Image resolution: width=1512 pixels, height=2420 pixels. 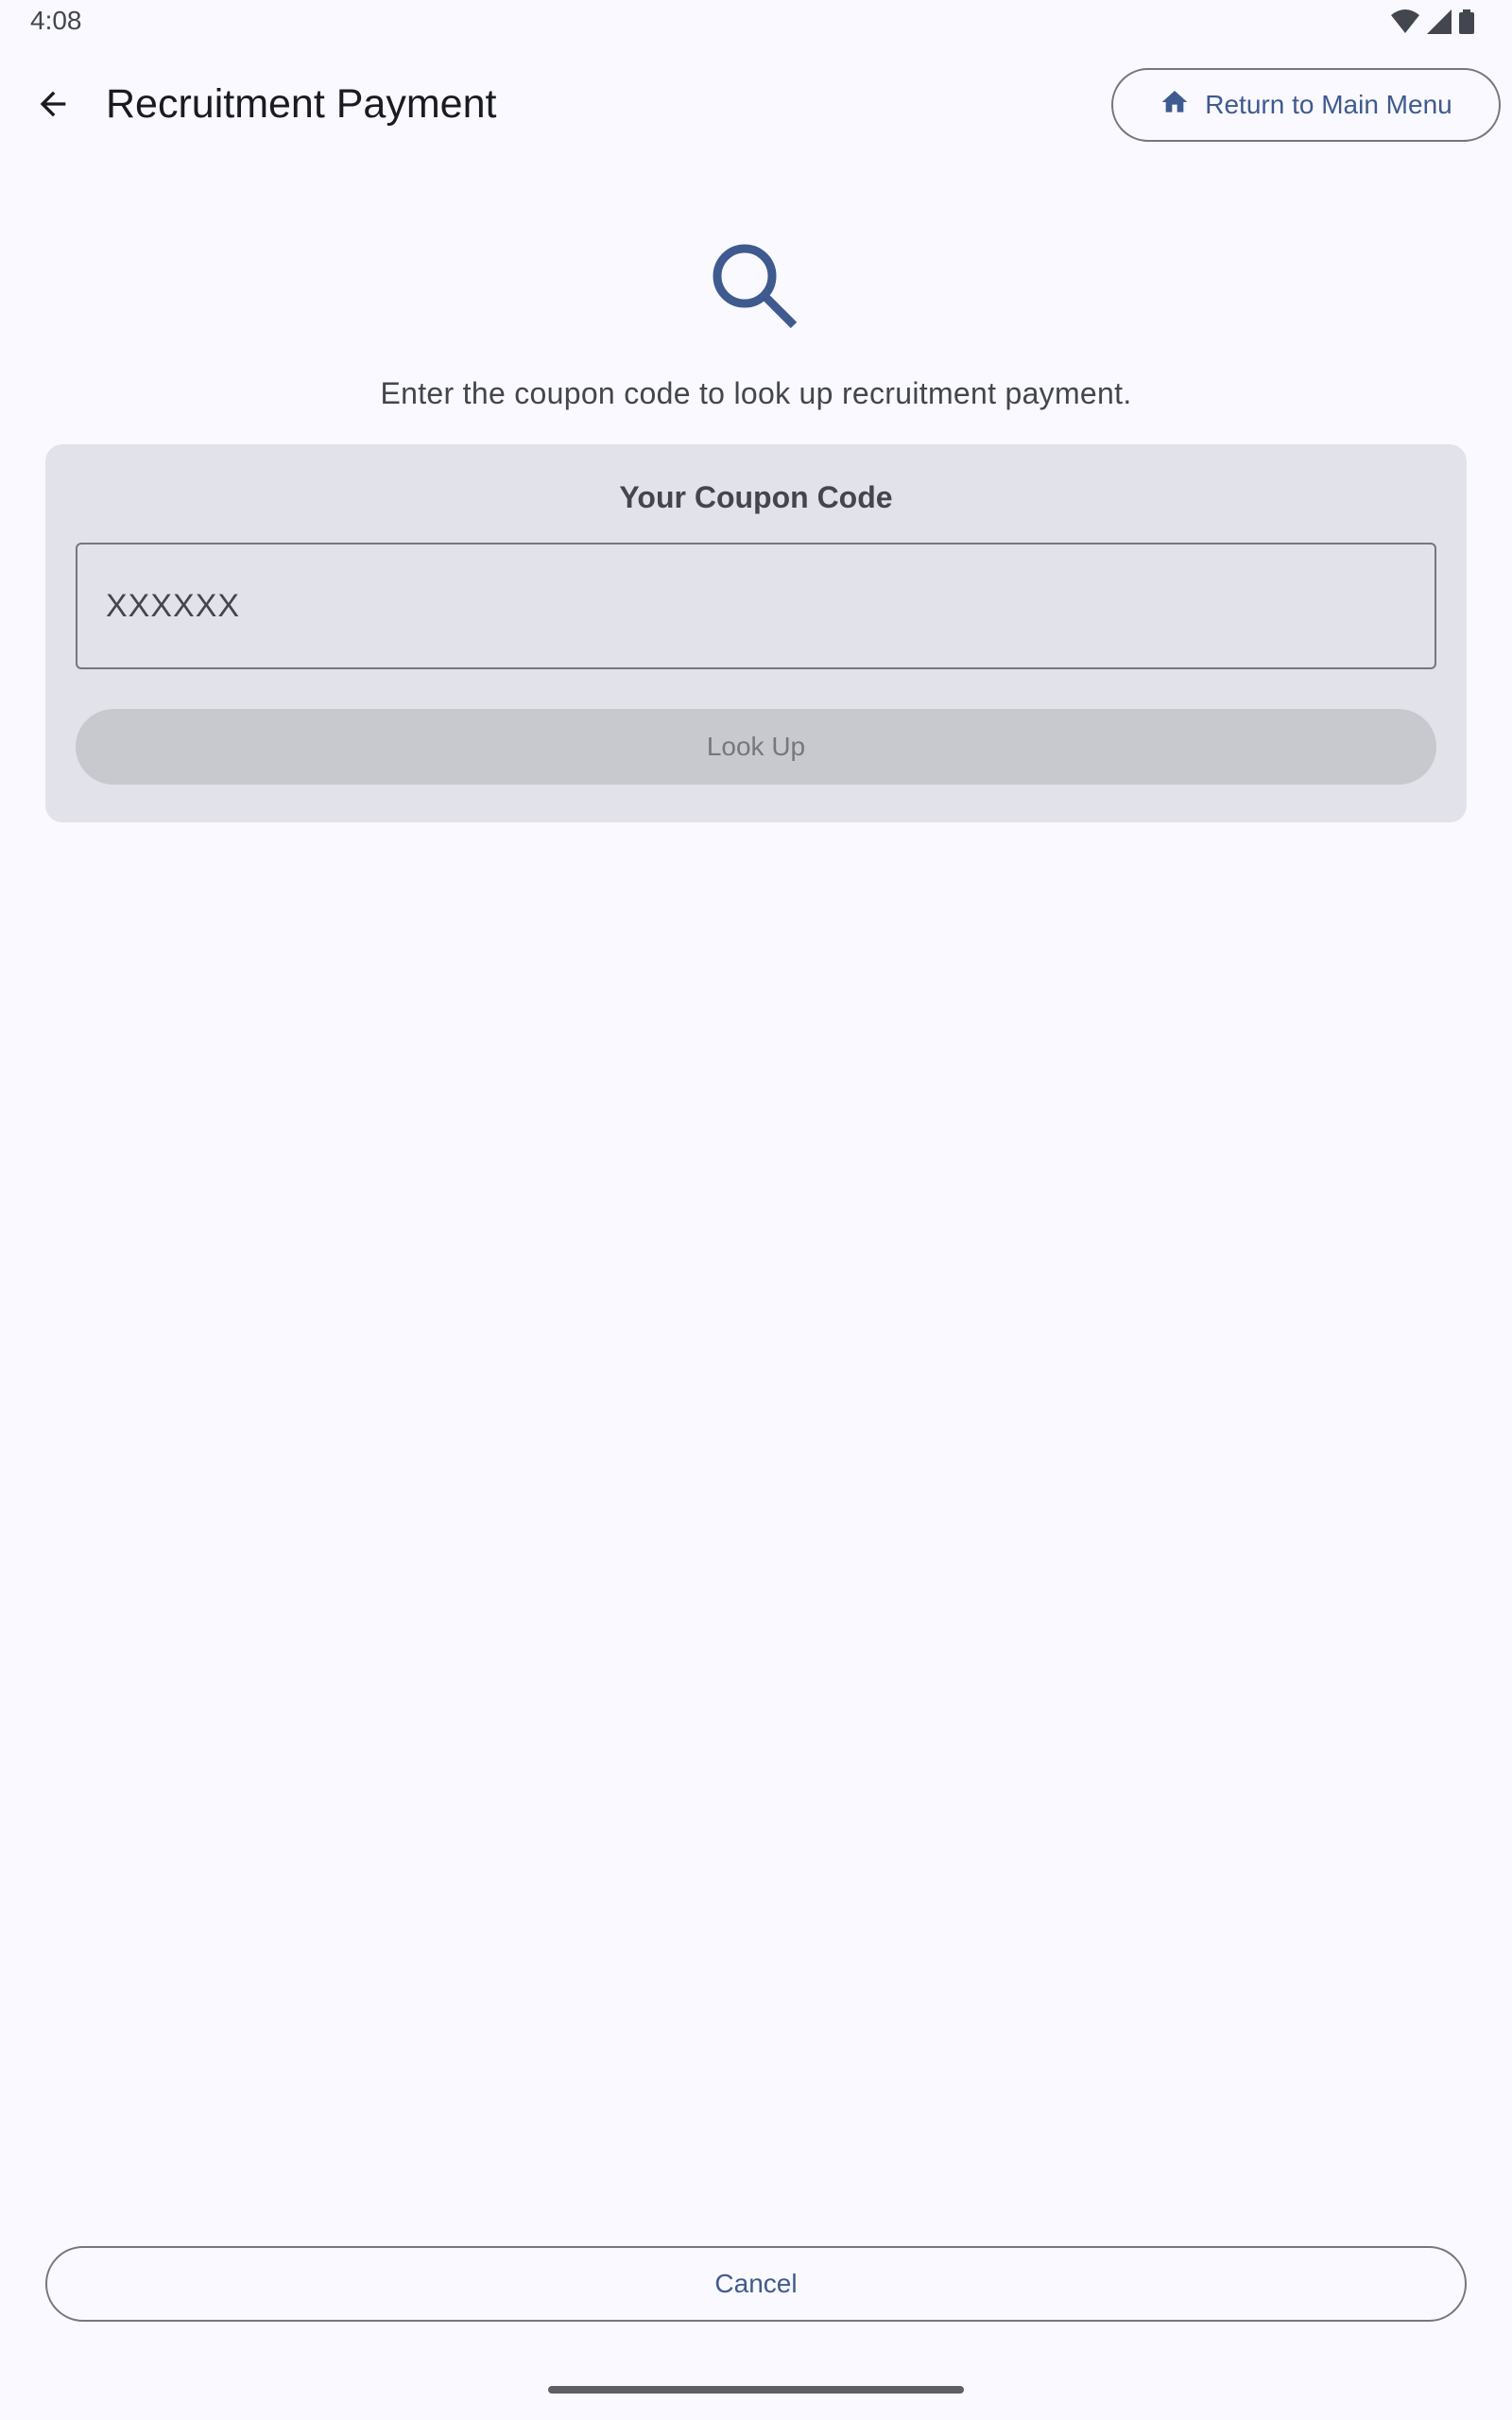 I want to click on status-icons, so click(x=1432, y=24).